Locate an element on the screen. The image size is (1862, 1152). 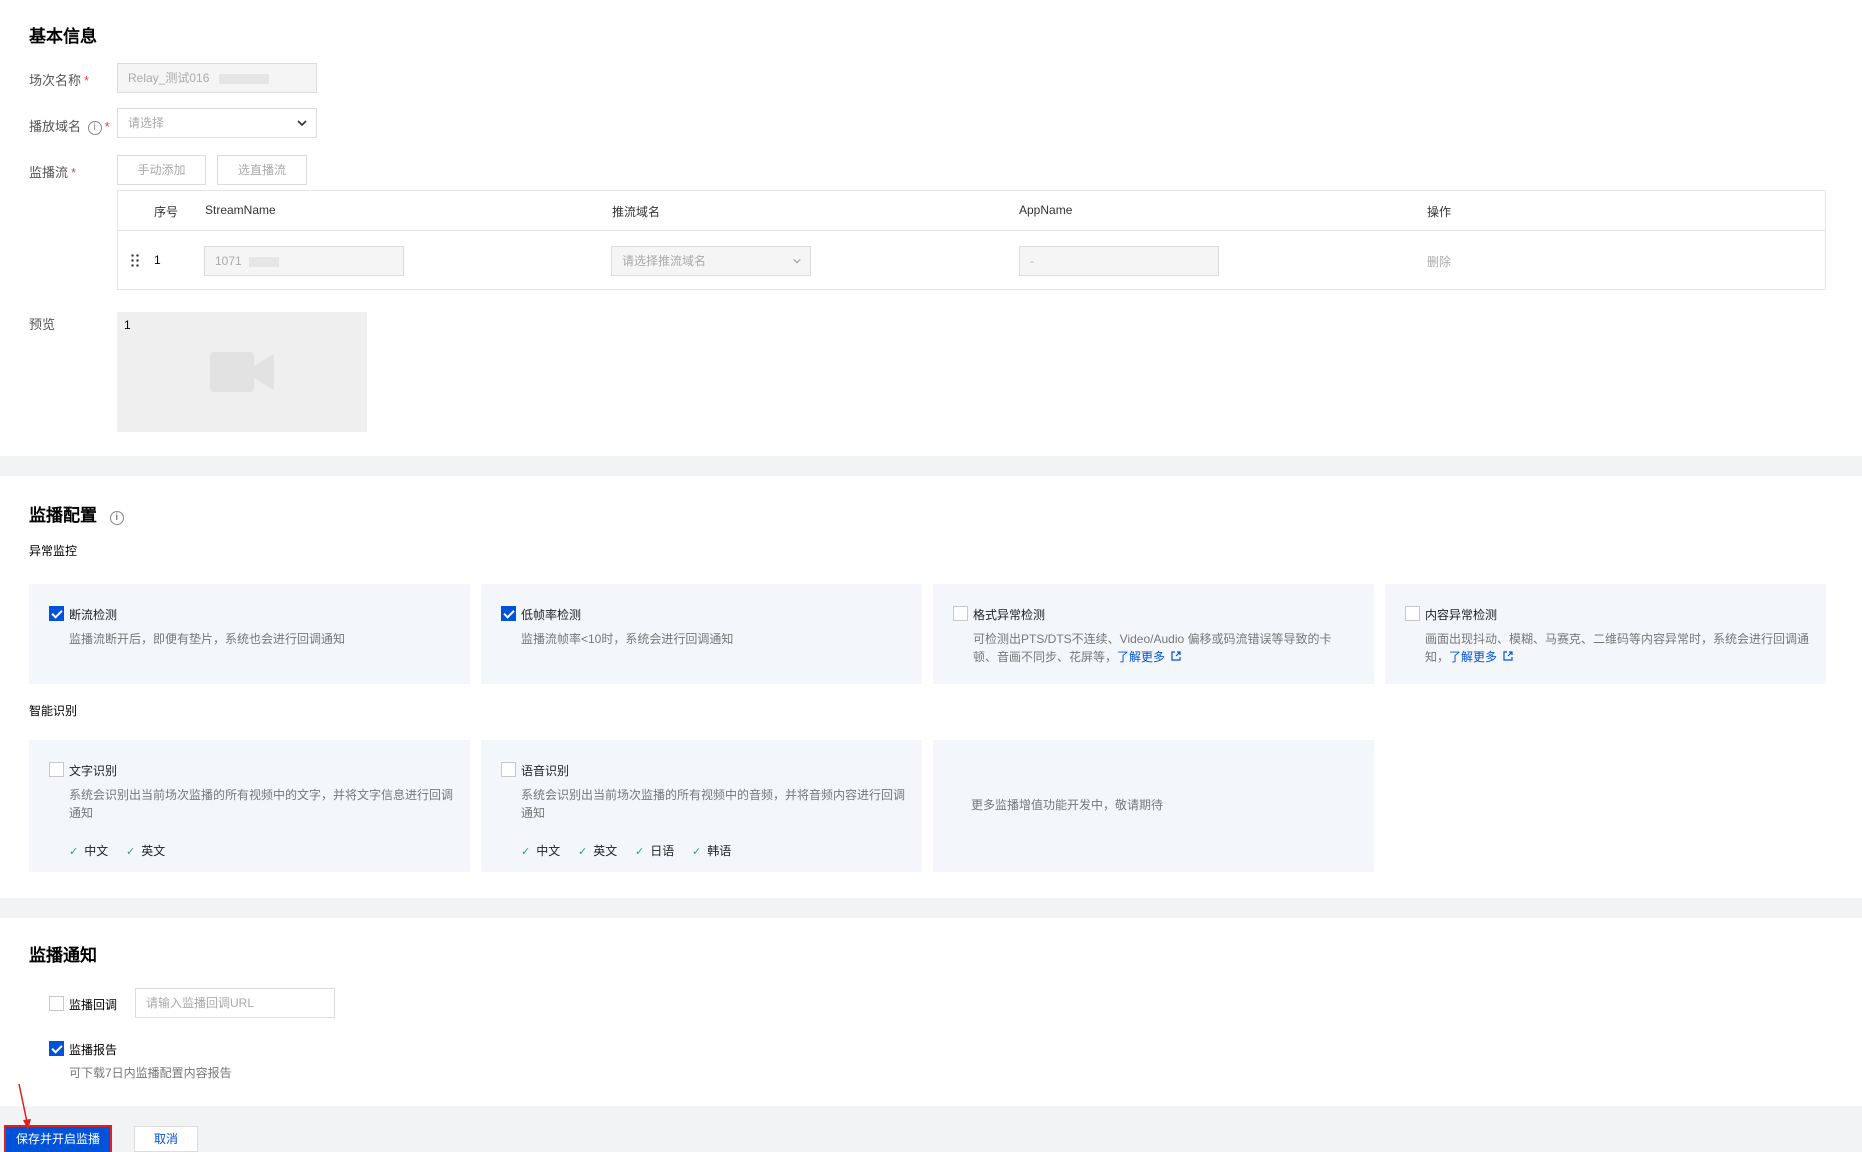
monitor-notify-title: 监播通知 is located at coordinates (63, 955).